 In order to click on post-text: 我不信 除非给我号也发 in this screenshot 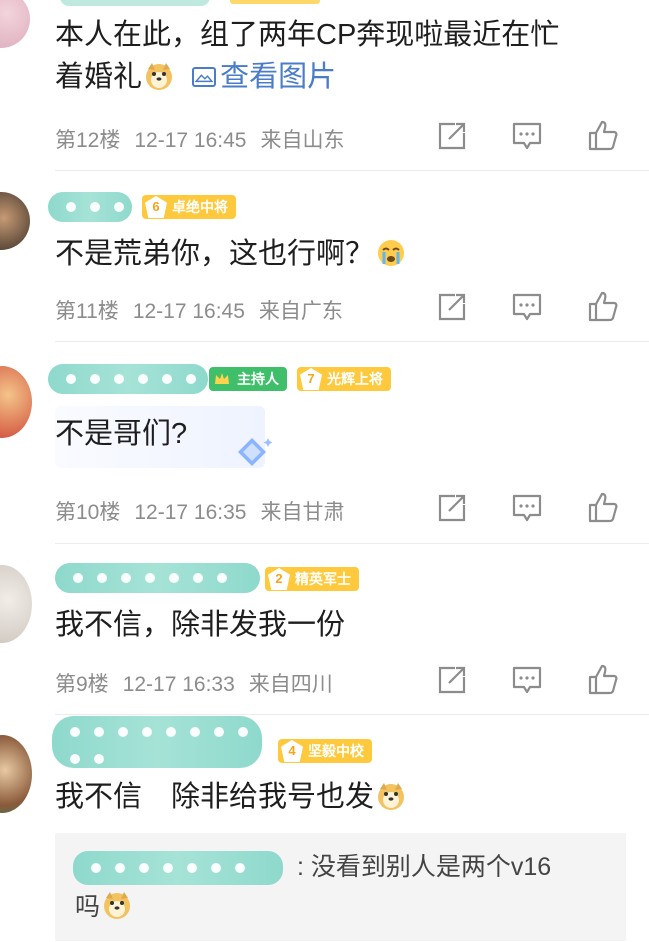, I will do `click(215, 797)`.